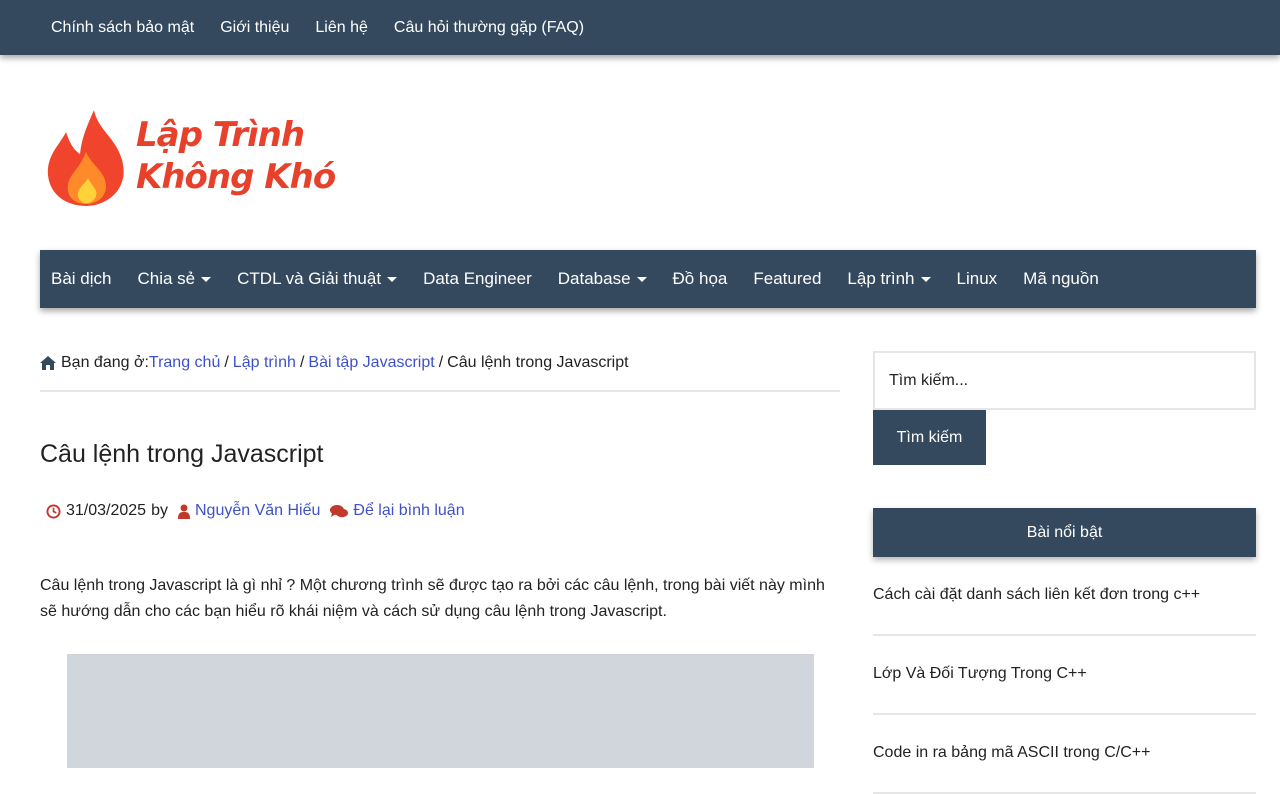 This screenshot has height=794, width=1280. What do you see at coordinates (159, 510) in the screenshot?
I see `post-by: by` at bounding box center [159, 510].